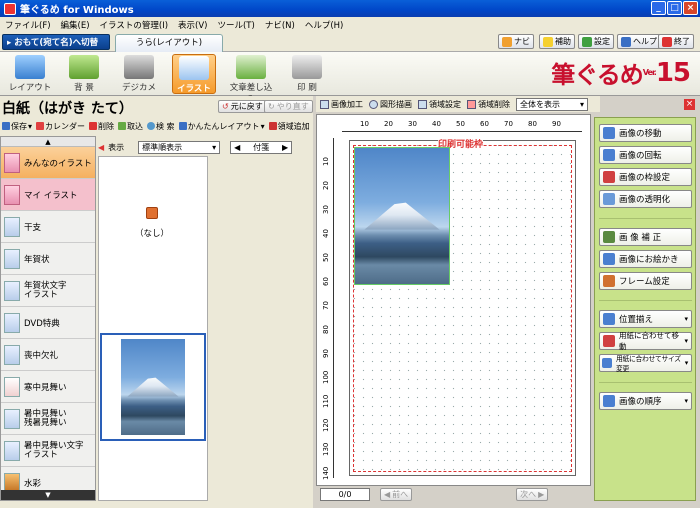  What do you see at coordinates (609, 199) in the screenshot?
I see `transparency-icon` at bounding box center [609, 199].